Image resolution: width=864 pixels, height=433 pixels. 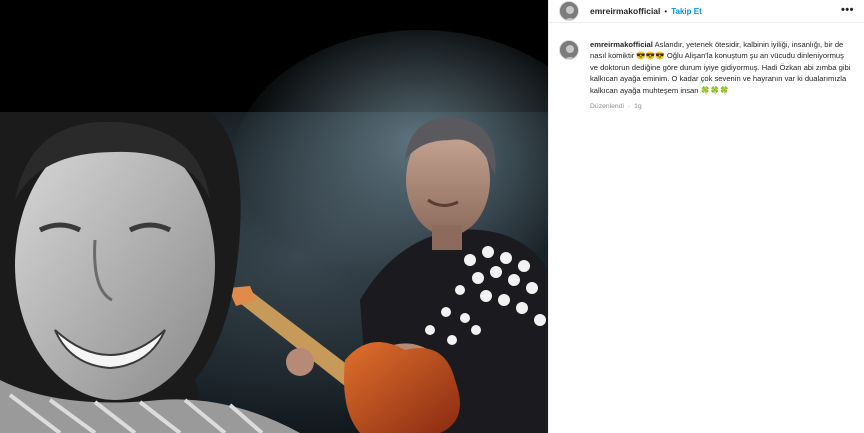 I want to click on username-link: emreirmakofficial, so click(x=625, y=11).